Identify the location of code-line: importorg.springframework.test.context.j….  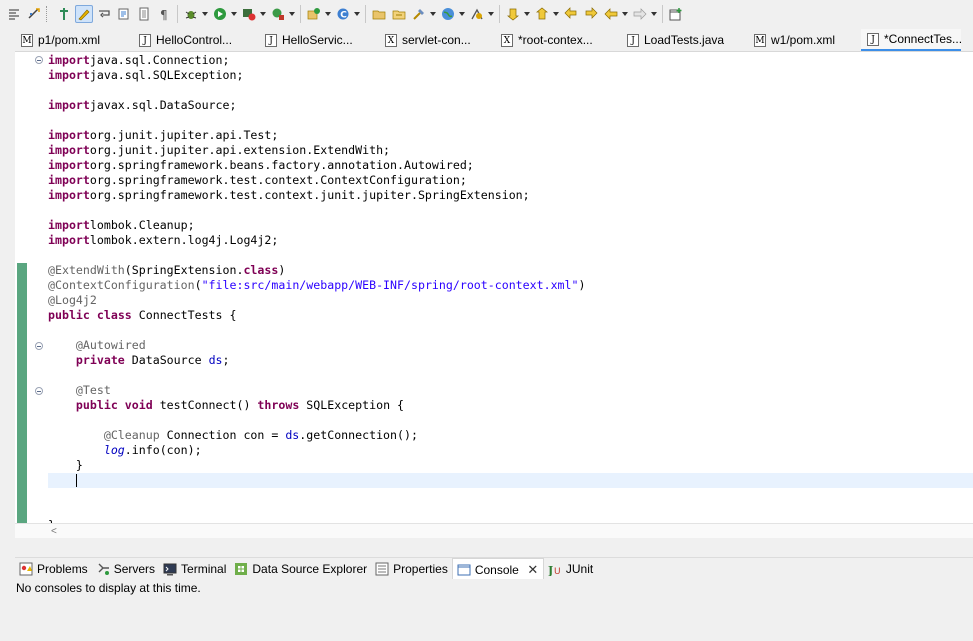
(510, 195).